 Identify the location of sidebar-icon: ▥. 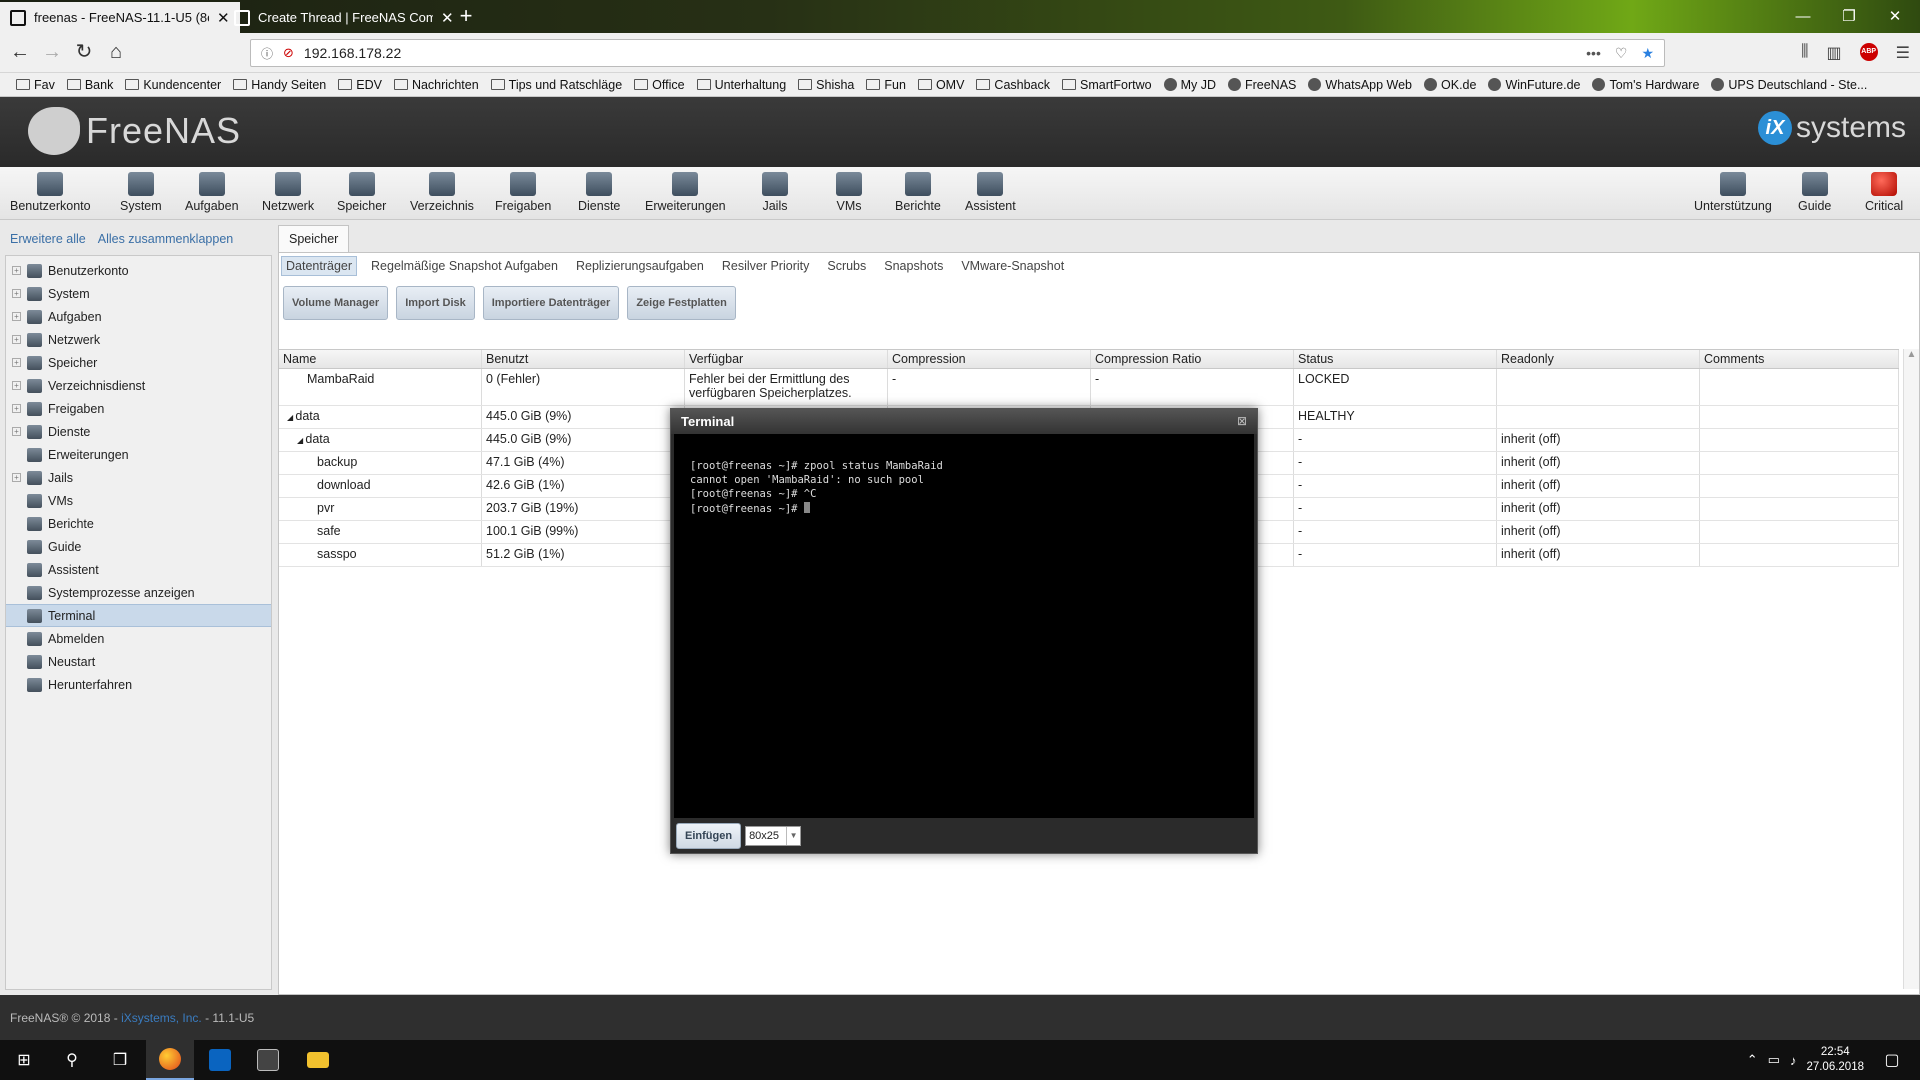
(1834, 53).